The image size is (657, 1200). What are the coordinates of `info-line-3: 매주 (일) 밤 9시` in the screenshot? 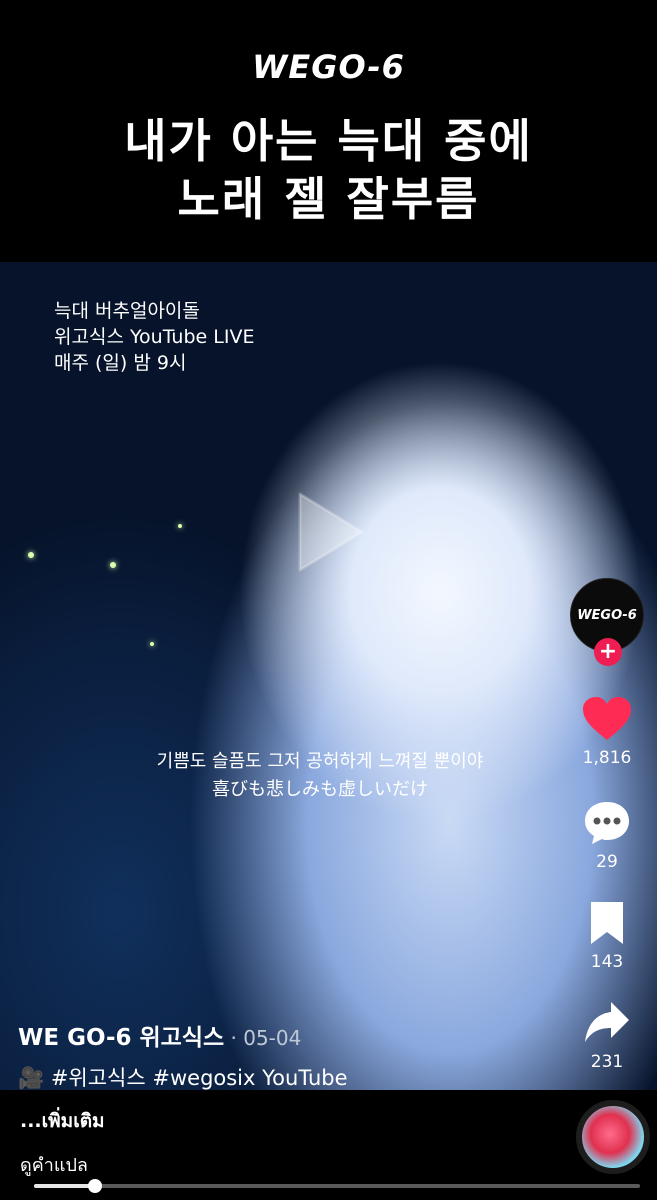 It's located at (120, 363).